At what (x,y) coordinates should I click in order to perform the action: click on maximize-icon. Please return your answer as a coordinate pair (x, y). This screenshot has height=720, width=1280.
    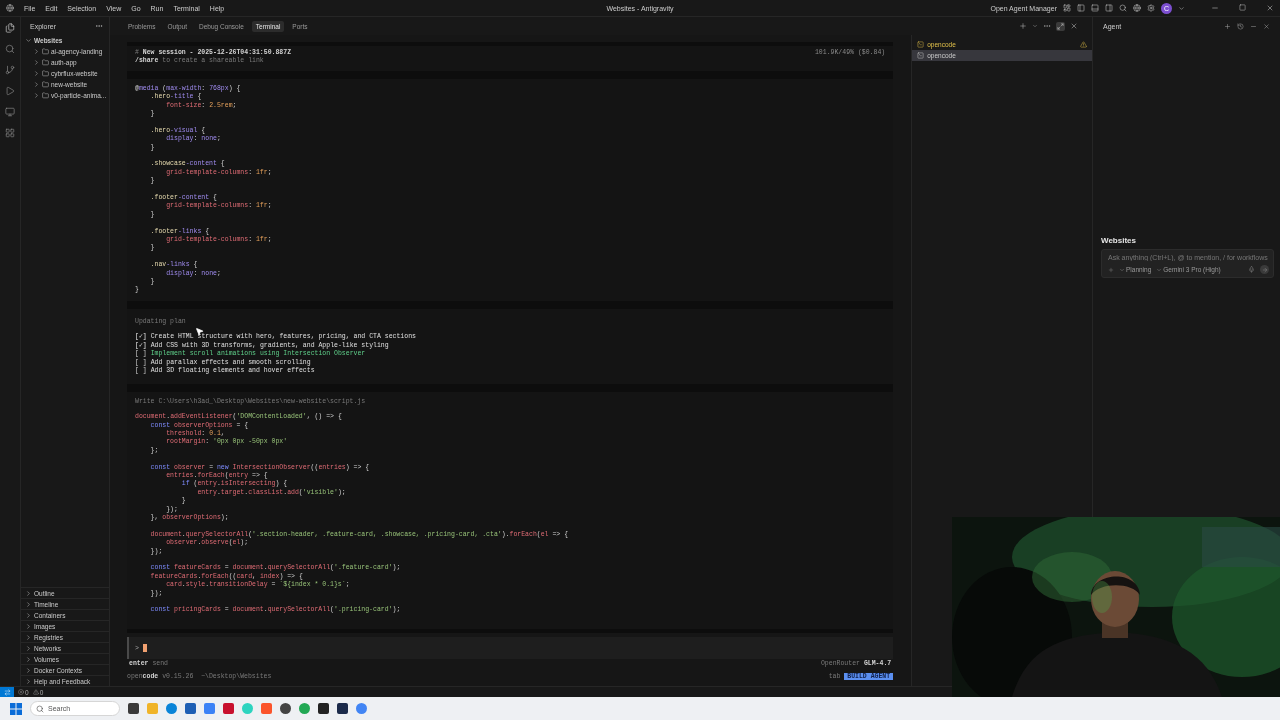
    Looking at the image, I should click on (1242, 7).